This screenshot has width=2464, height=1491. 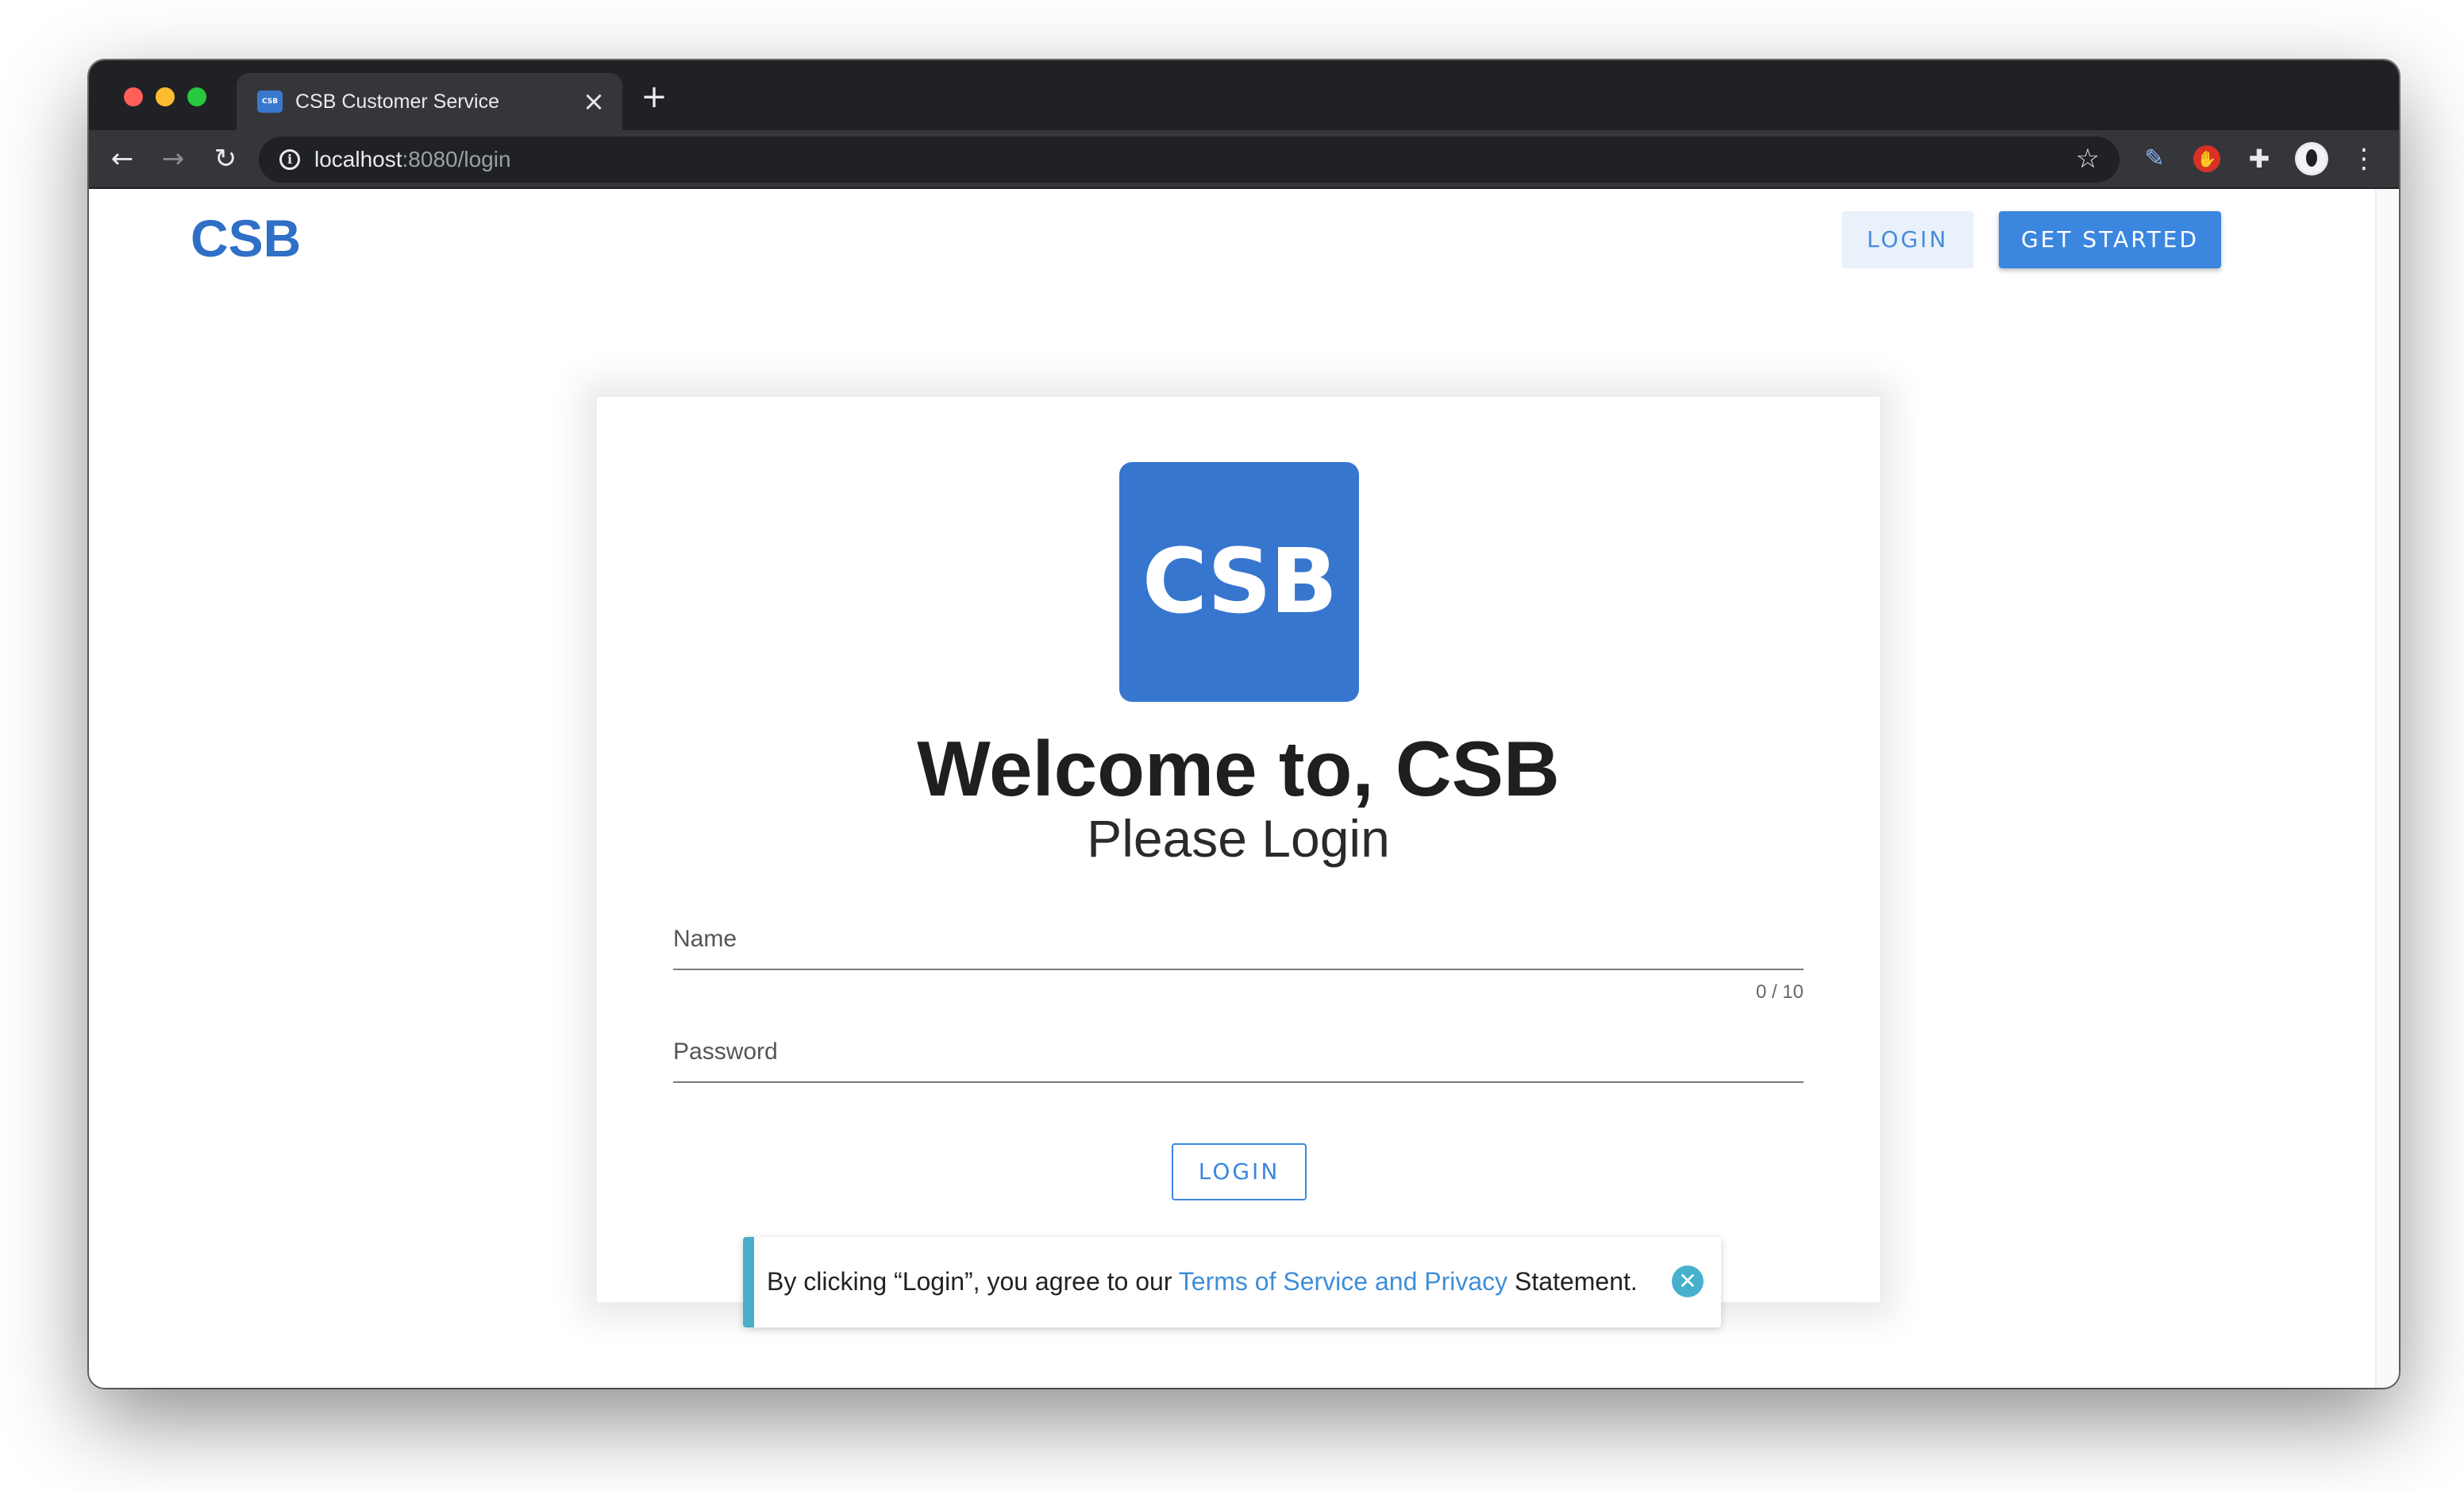 What do you see at coordinates (593, 102) in the screenshot?
I see `tab-close-icon: ×` at bounding box center [593, 102].